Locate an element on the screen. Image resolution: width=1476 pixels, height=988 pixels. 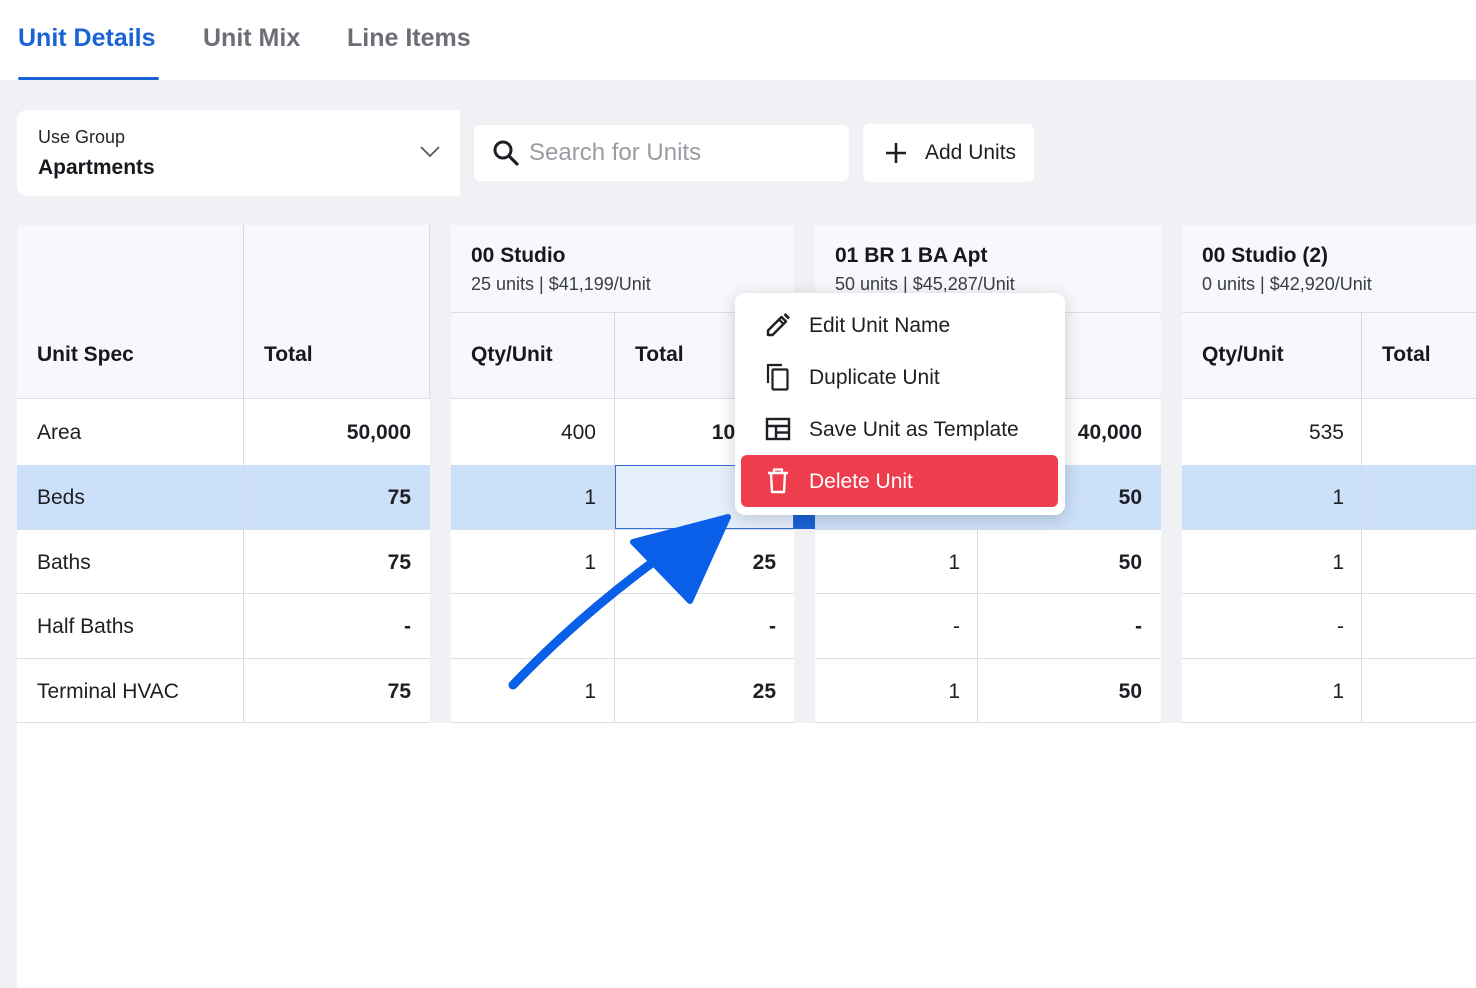
search-input is located at coordinates (679, 153).